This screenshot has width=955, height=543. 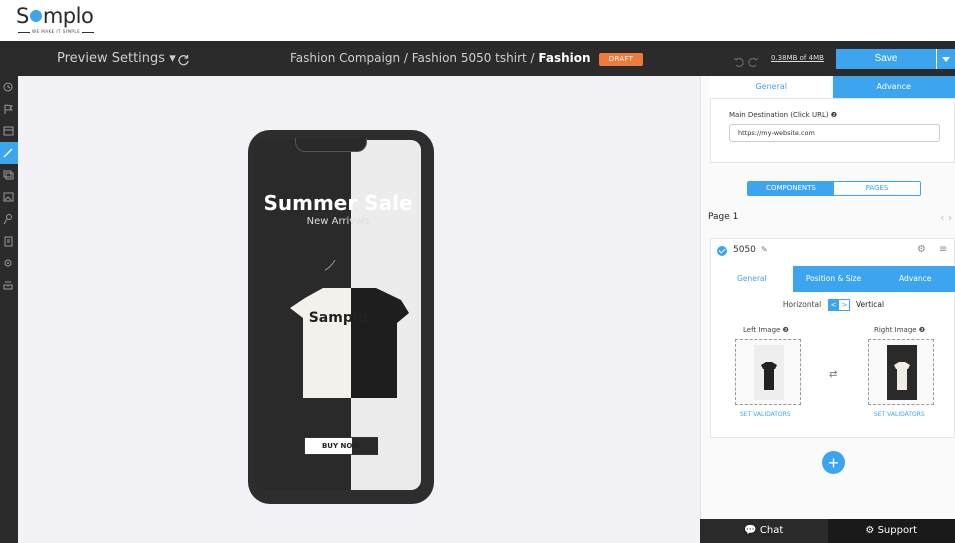 What do you see at coordinates (771, 530) in the screenshot?
I see `chat-label: Chat` at bounding box center [771, 530].